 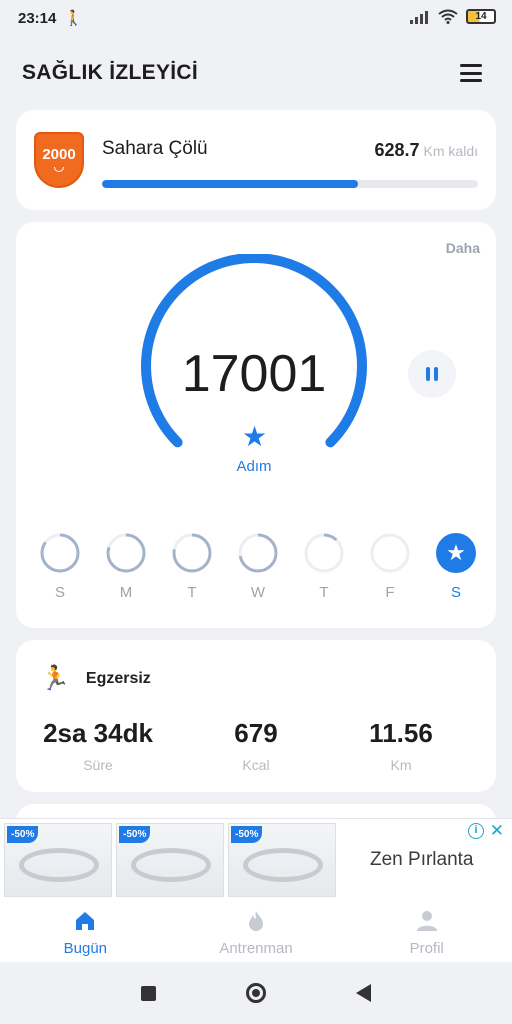 What do you see at coordinates (118, 678) in the screenshot?
I see `exercise-title: Egzersiz` at bounding box center [118, 678].